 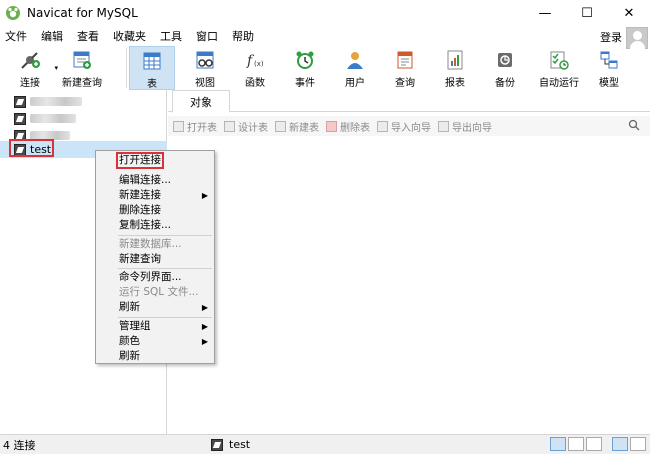 What do you see at coordinates (634, 125) in the screenshot?
I see `search-icon` at bounding box center [634, 125].